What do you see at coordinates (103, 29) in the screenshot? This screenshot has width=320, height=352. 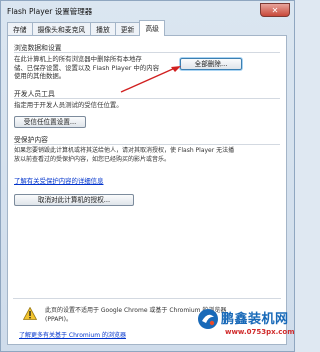 I see `tab-playback: 播放` at bounding box center [103, 29].